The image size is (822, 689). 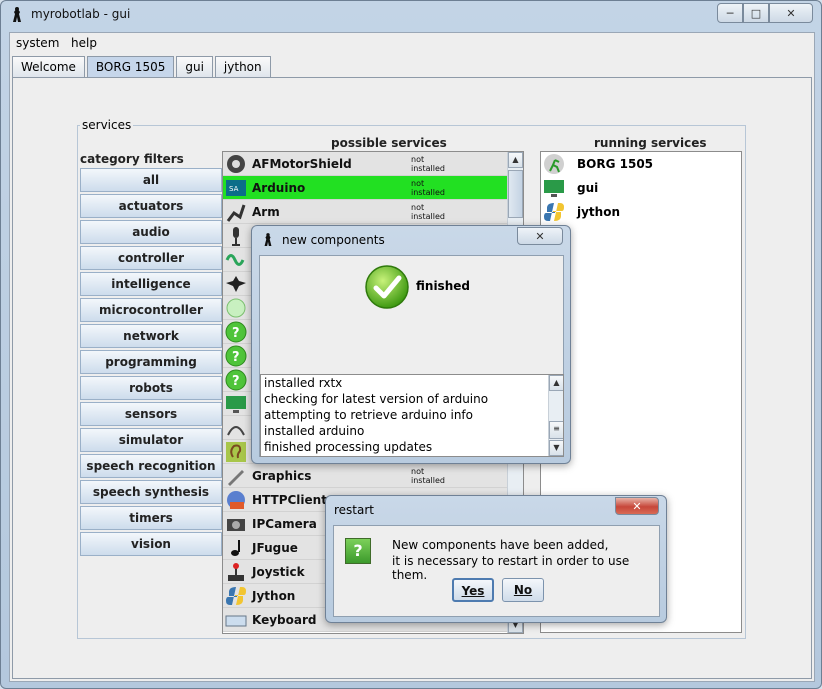 I want to click on no-button: No, so click(x=523, y=590).